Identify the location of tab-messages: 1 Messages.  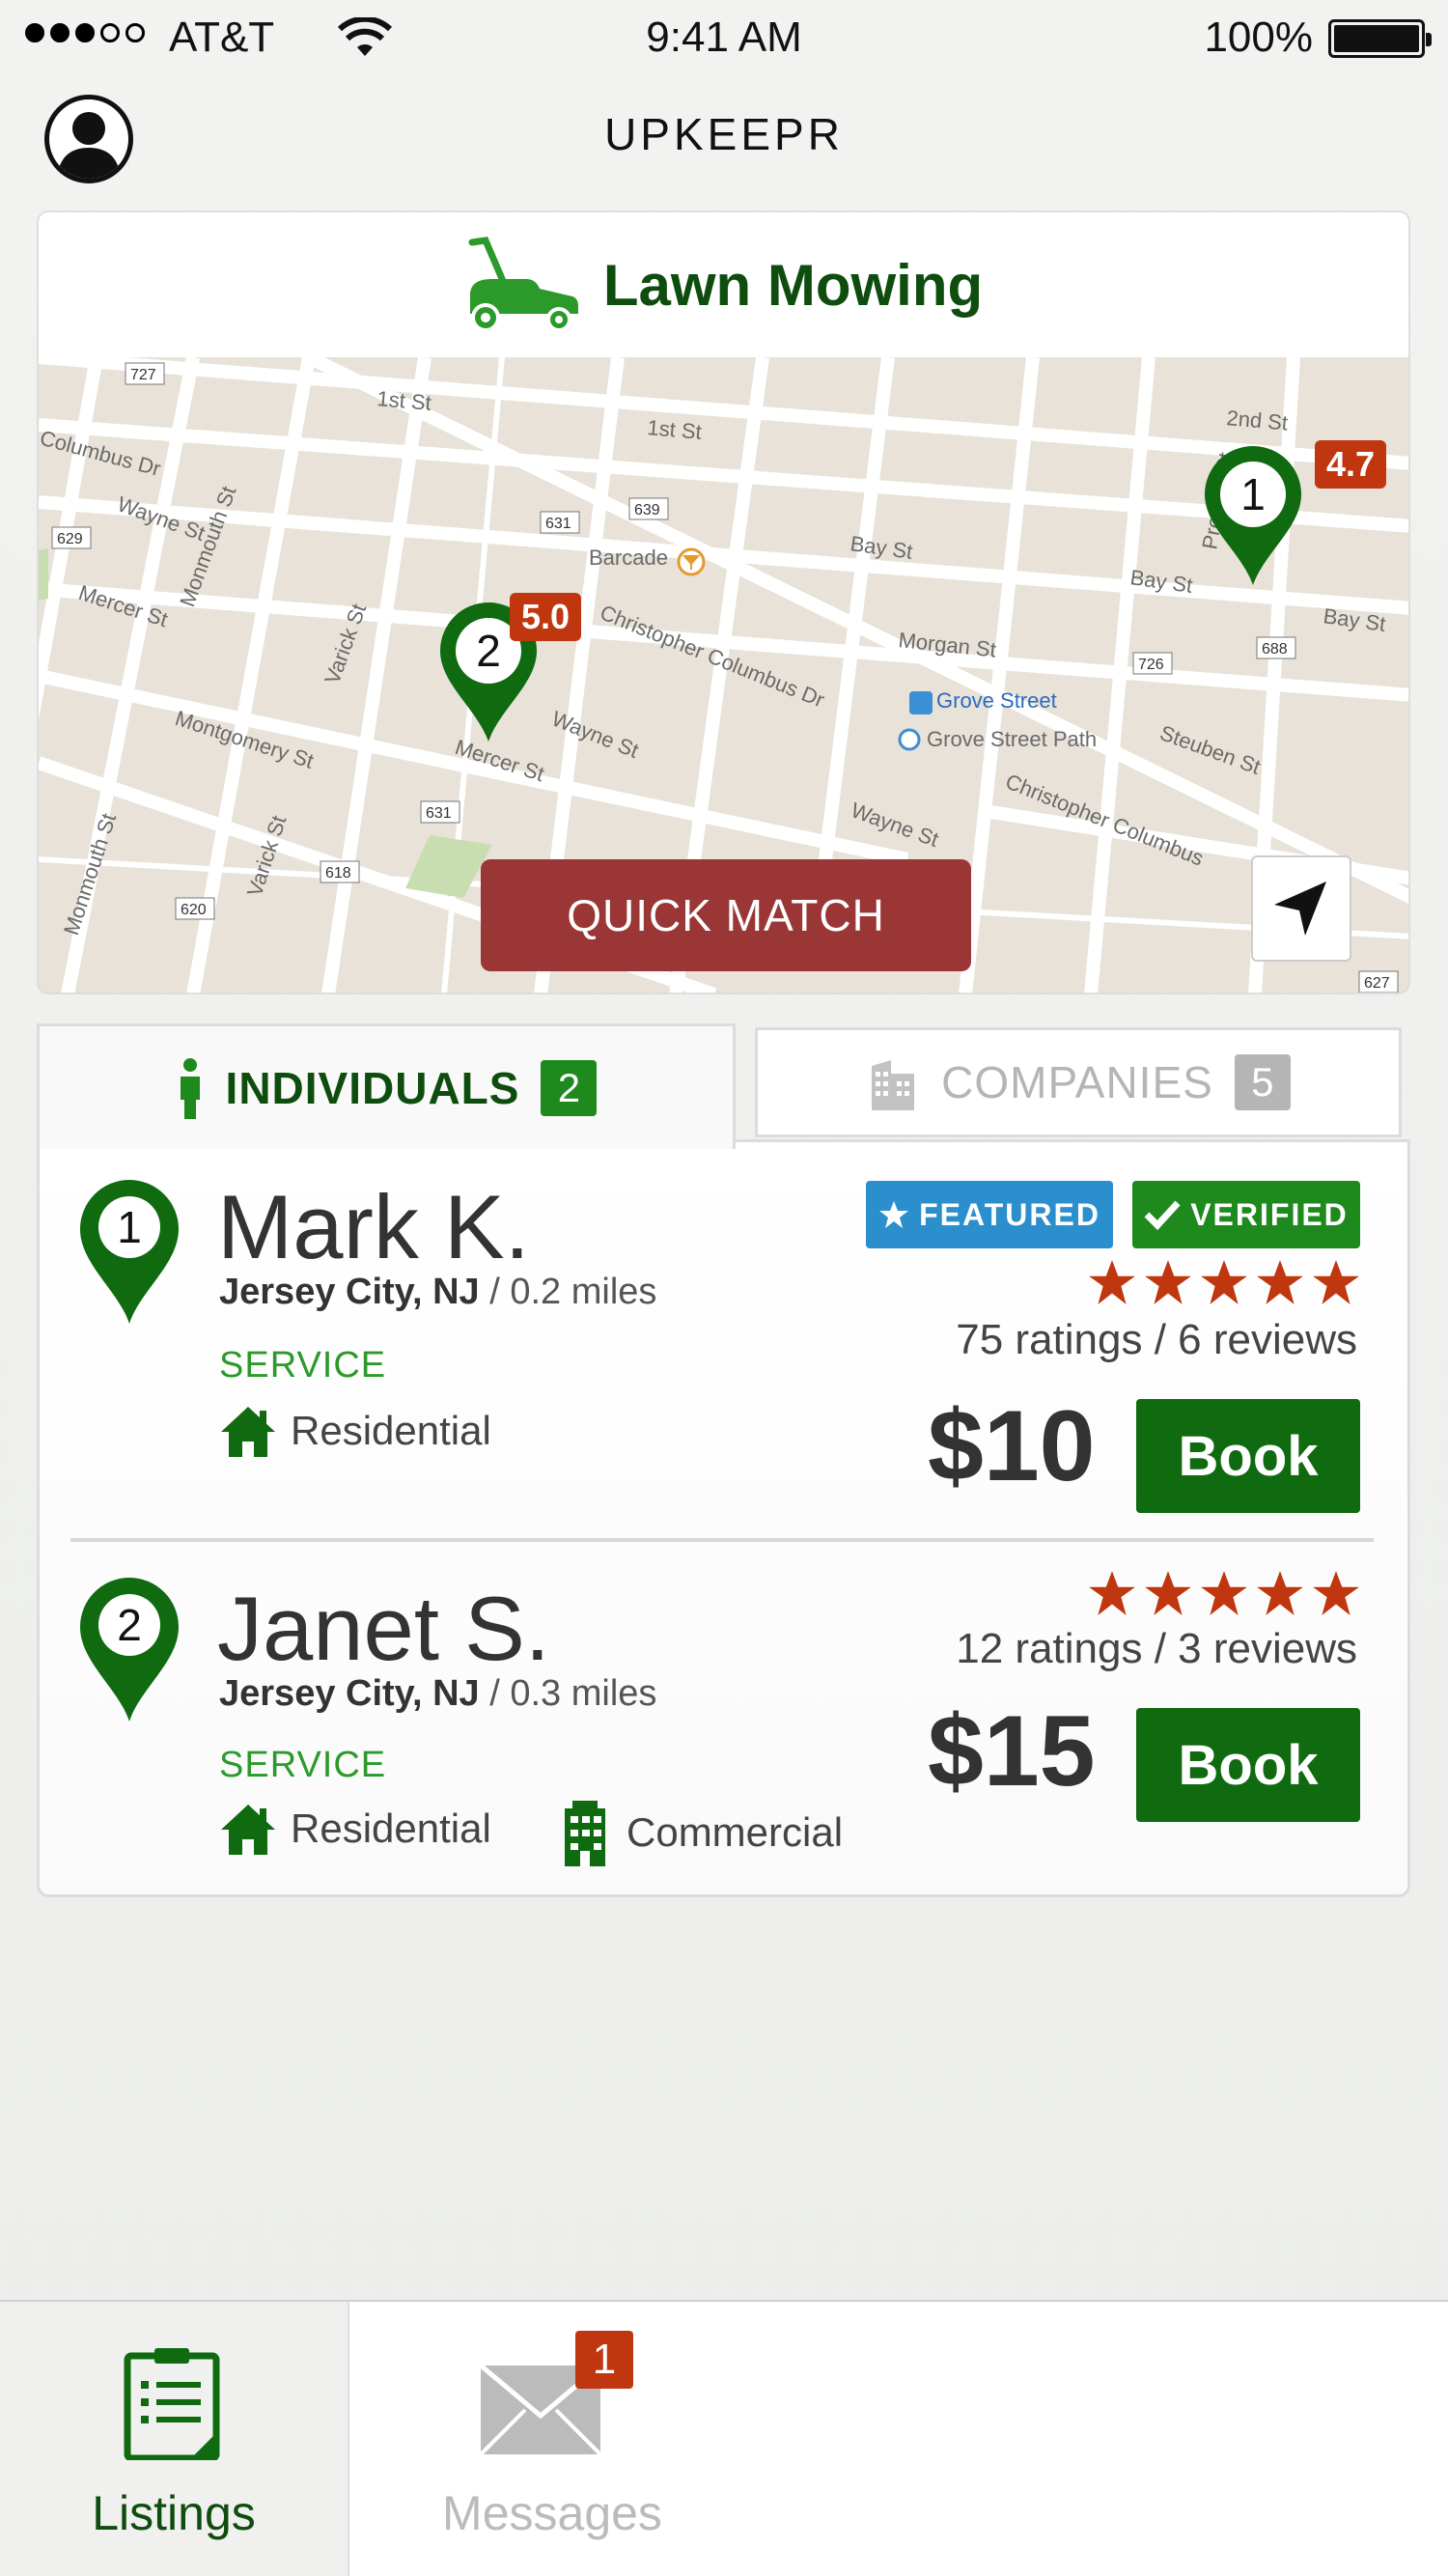
(552, 2439).